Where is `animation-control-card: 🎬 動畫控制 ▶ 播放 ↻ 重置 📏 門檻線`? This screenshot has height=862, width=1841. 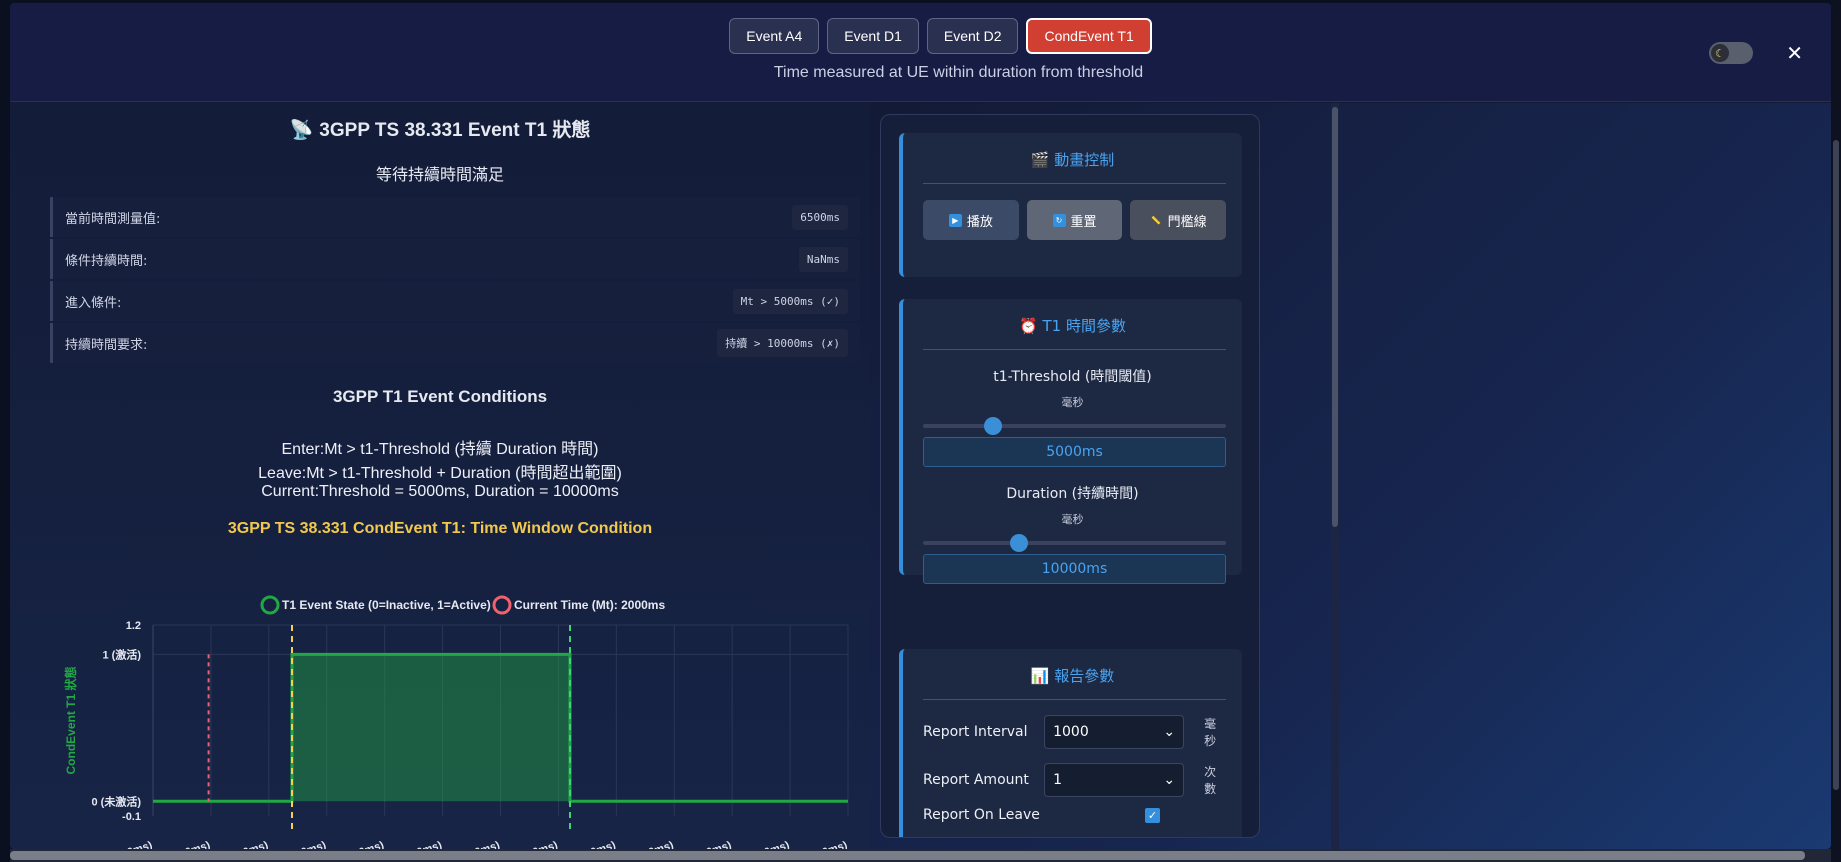
animation-control-card: 🎬 動畫控制 ▶ 播放 ↻ 重置 📏 門檻線 is located at coordinates (1070, 205).